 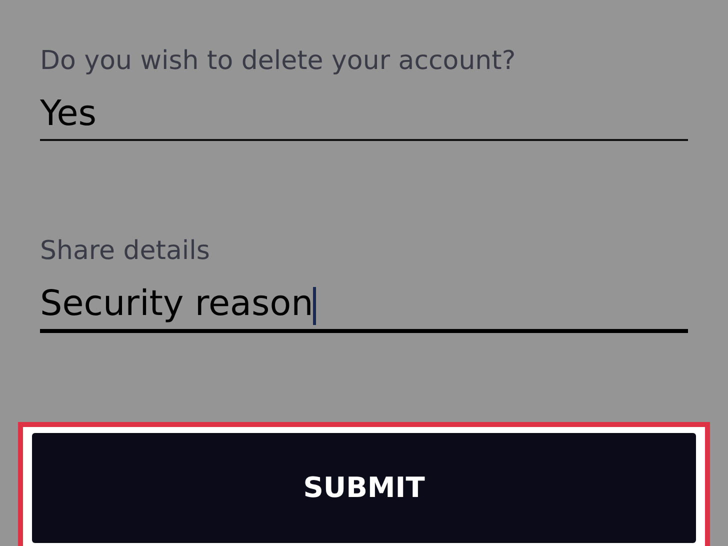 I want to click on field-label: Share details, so click(x=125, y=252).